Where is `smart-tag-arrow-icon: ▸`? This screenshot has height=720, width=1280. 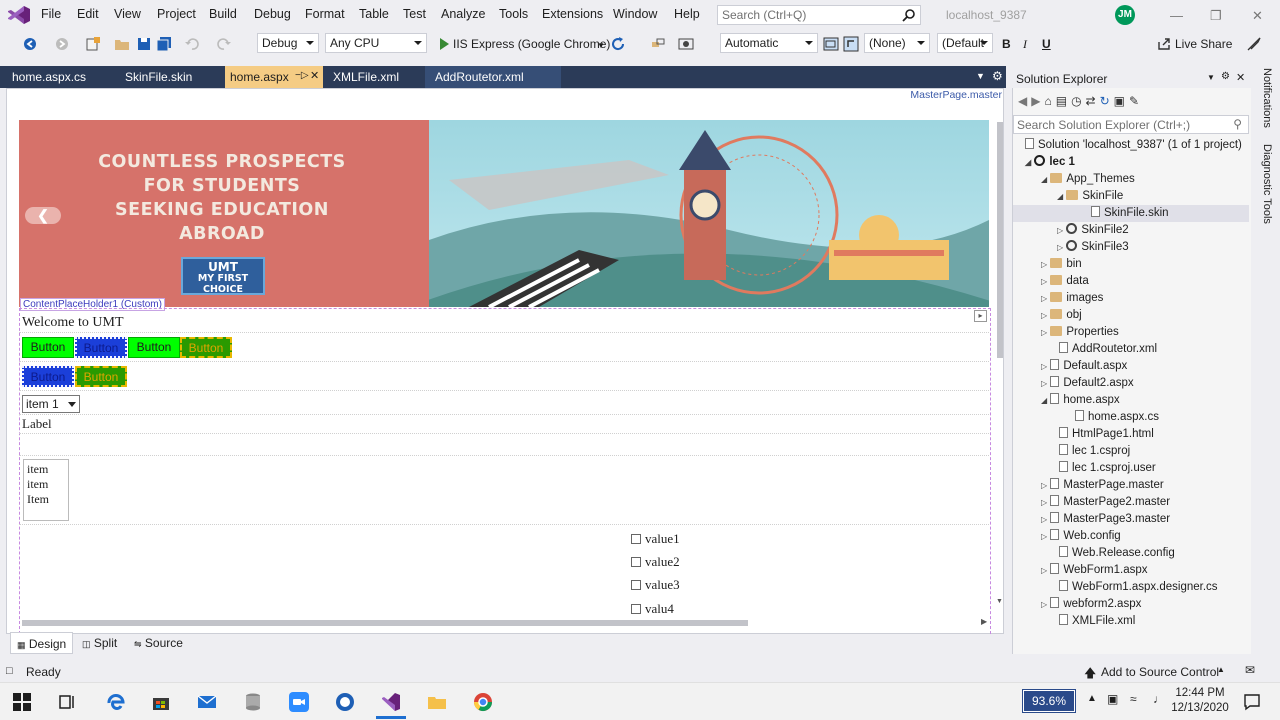 smart-tag-arrow-icon: ▸ is located at coordinates (980, 316).